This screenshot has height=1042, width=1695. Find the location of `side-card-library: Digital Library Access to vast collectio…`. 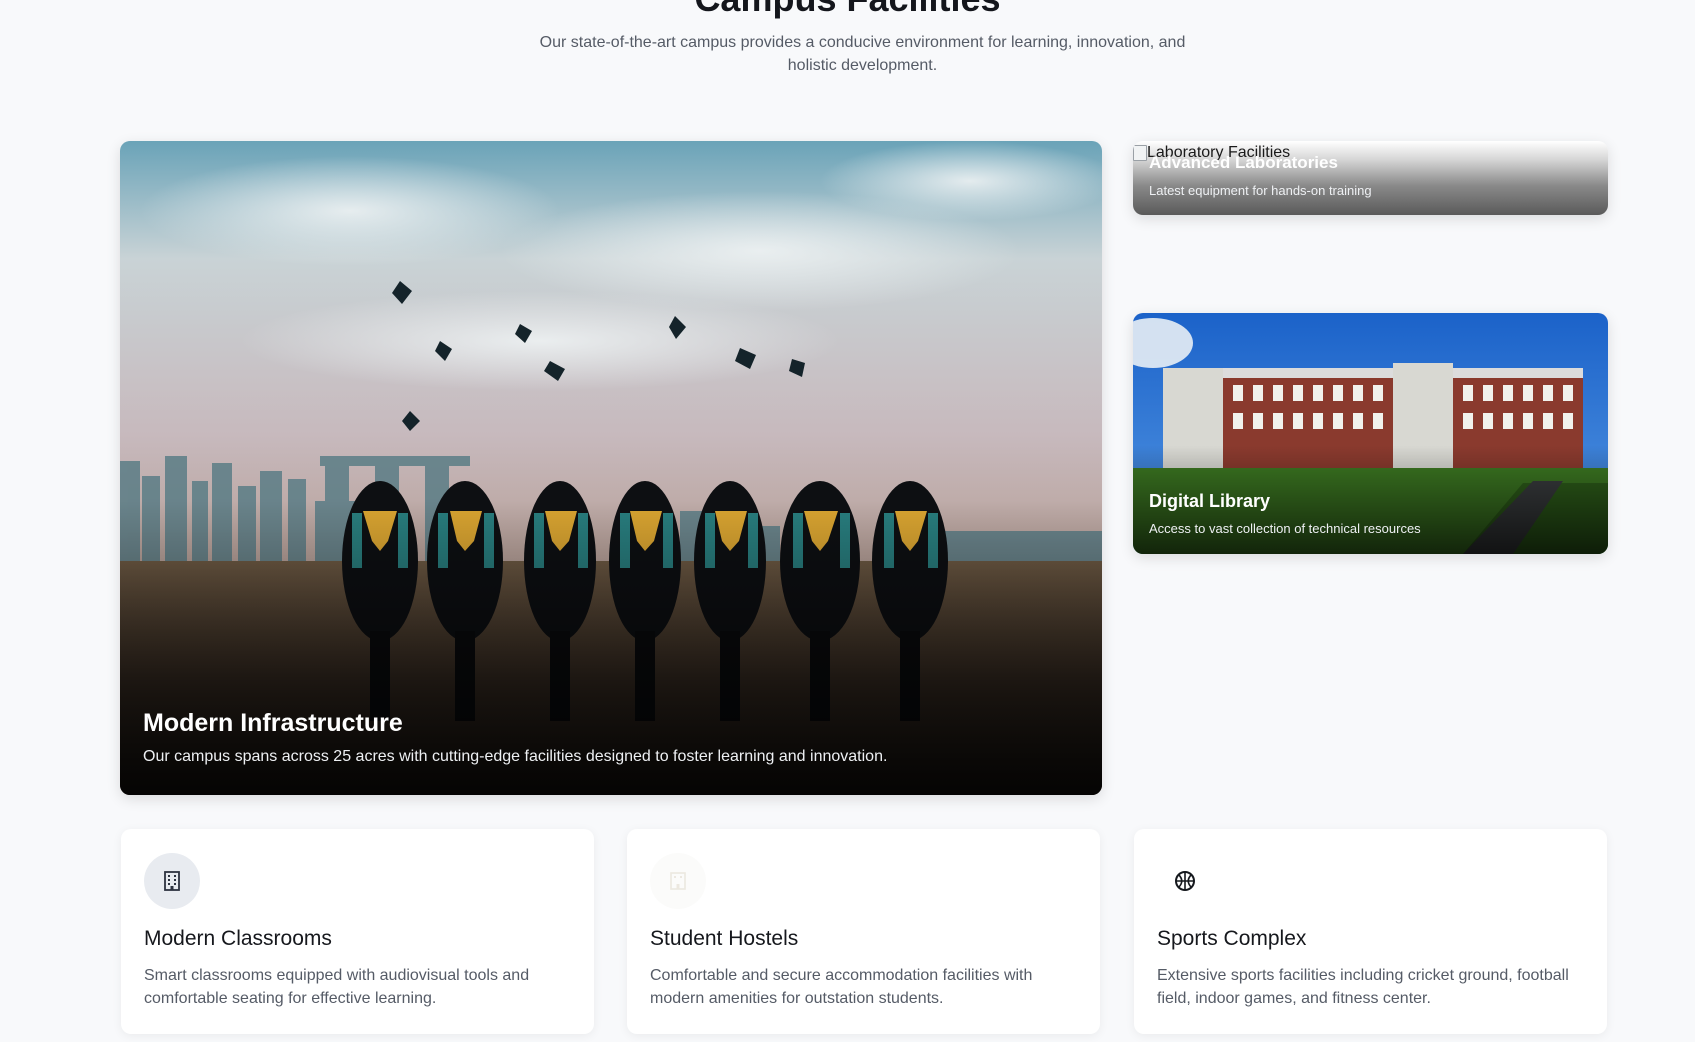

side-card-library: Digital Library Access to vast collectio… is located at coordinates (1370, 433).